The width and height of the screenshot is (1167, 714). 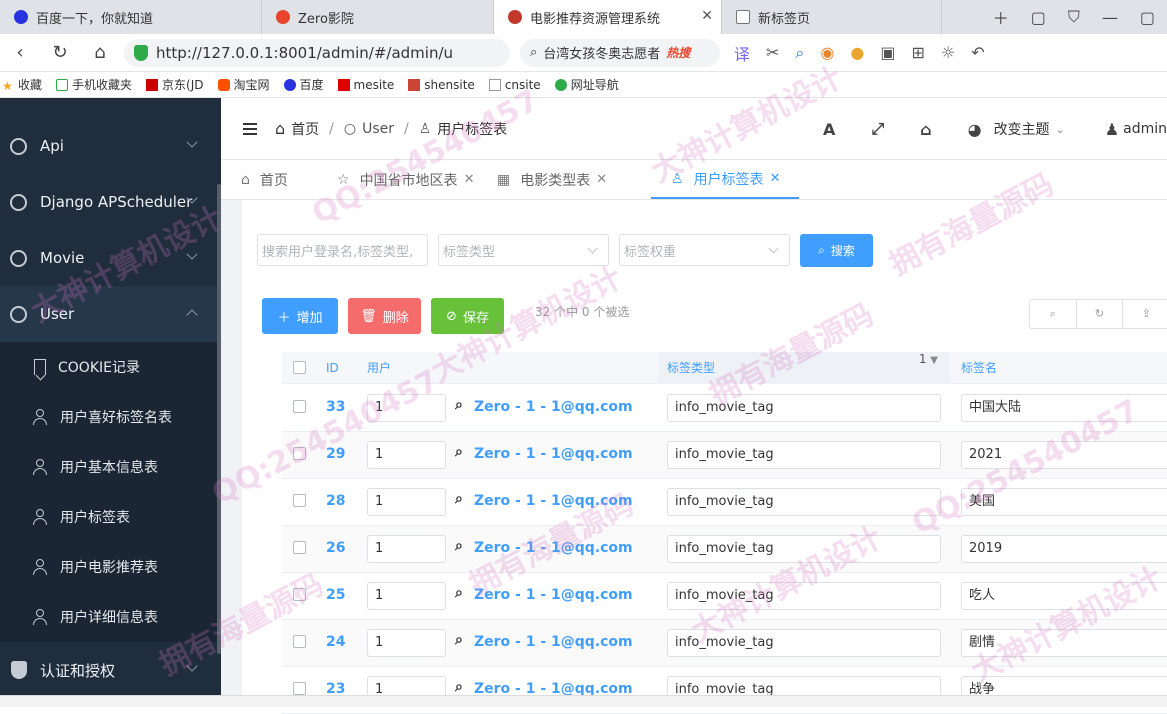 What do you see at coordinates (332, 368) in the screenshot?
I see `column-header-id: ID` at bounding box center [332, 368].